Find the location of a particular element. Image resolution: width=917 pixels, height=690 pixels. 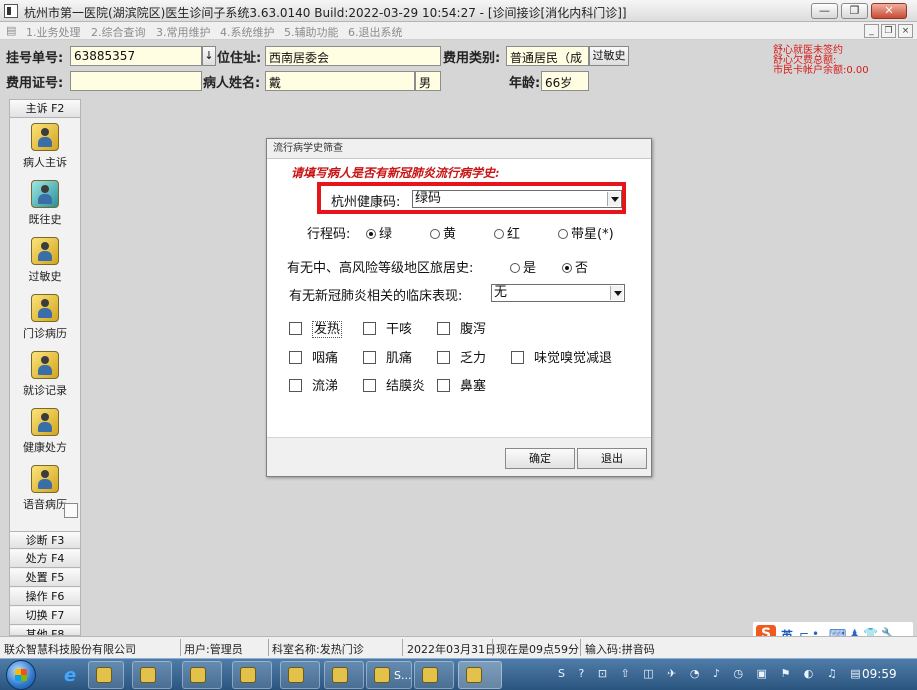

risk-area-yes-radio: 是 is located at coordinates (523, 266).